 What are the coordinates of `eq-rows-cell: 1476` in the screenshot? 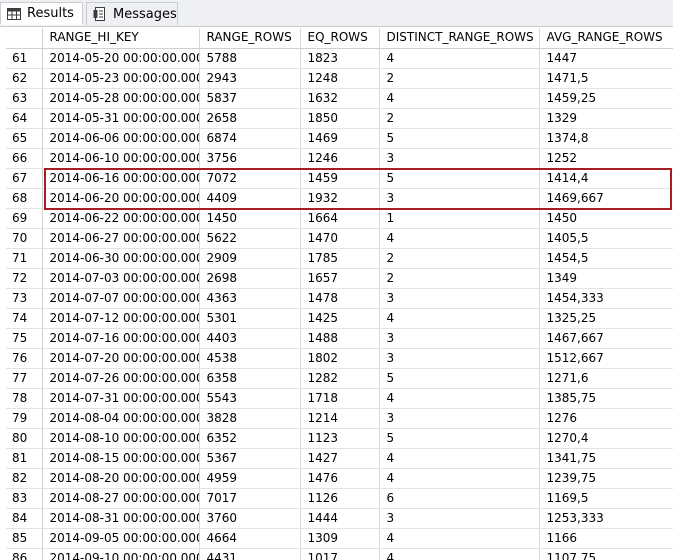 It's located at (340, 478).